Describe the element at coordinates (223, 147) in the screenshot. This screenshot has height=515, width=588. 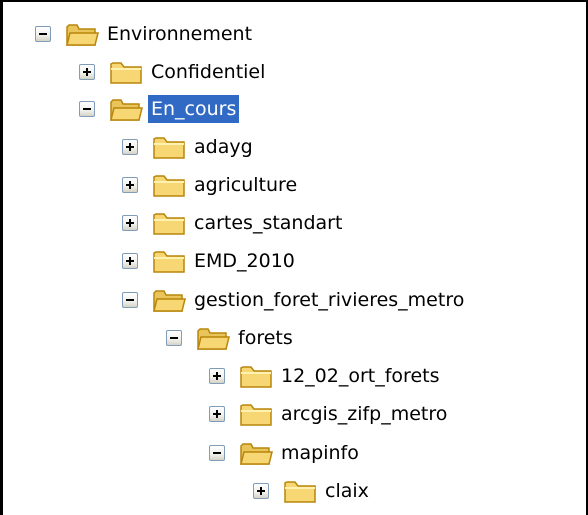
I see `tree-node-label: adayg` at that location.